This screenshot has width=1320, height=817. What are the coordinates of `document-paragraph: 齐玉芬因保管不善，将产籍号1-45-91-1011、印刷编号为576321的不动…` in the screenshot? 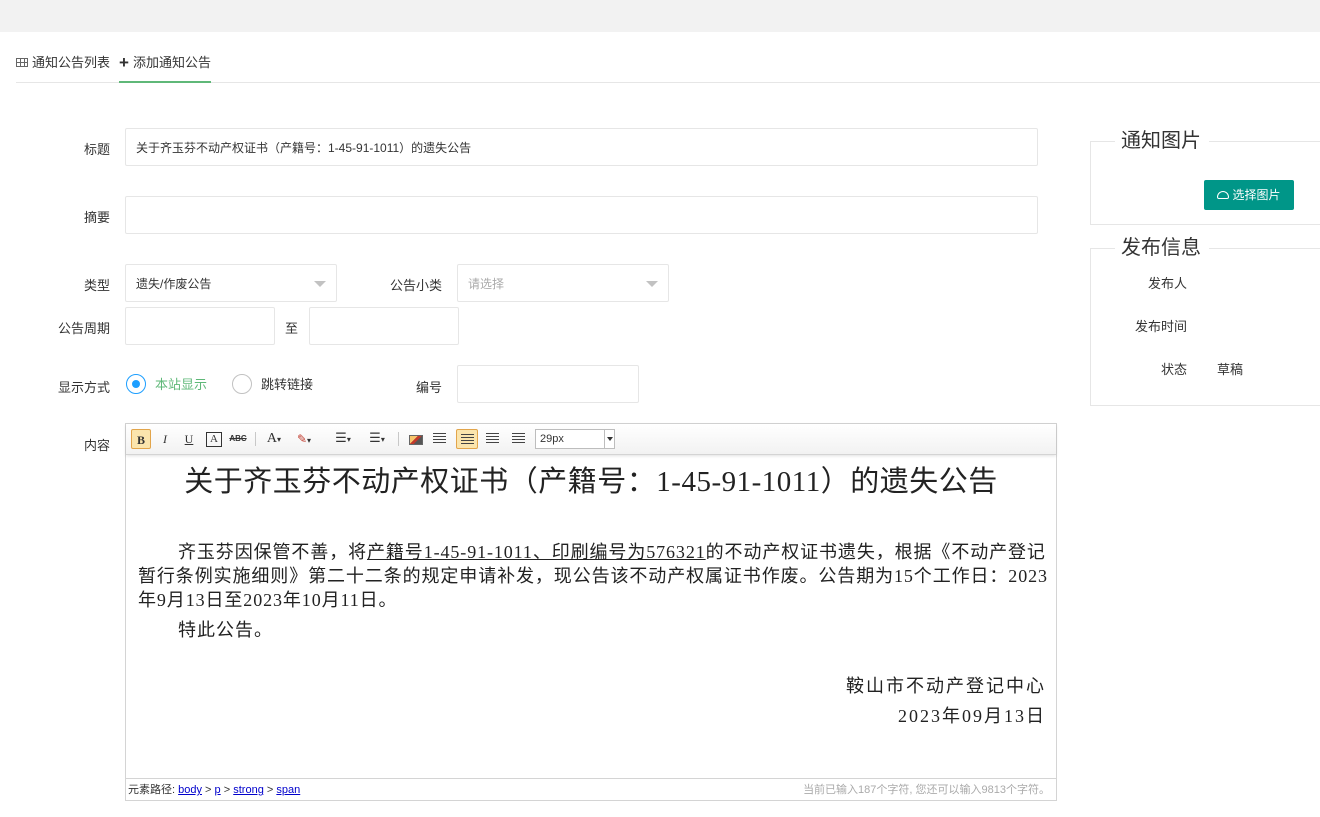 It's located at (593, 576).